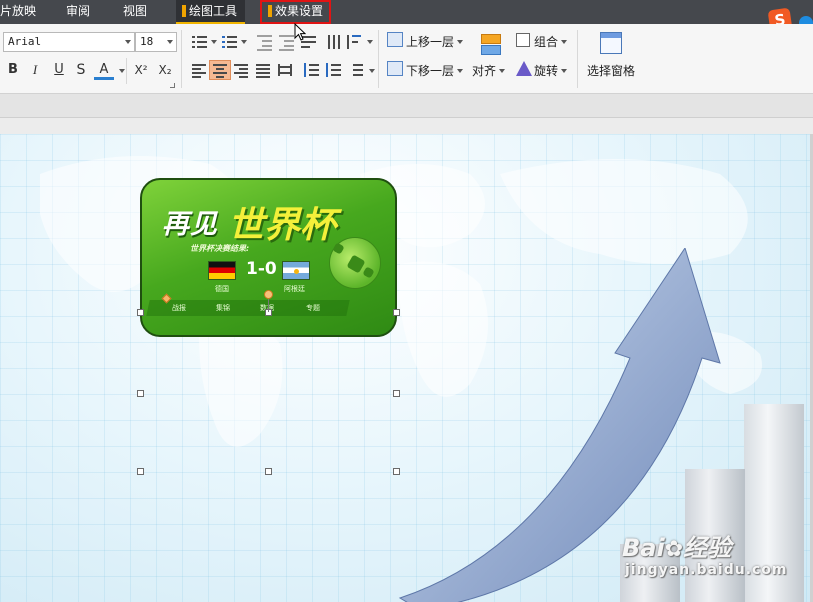  I want to click on font-dialog-launcher-icon, so click(172, 85).